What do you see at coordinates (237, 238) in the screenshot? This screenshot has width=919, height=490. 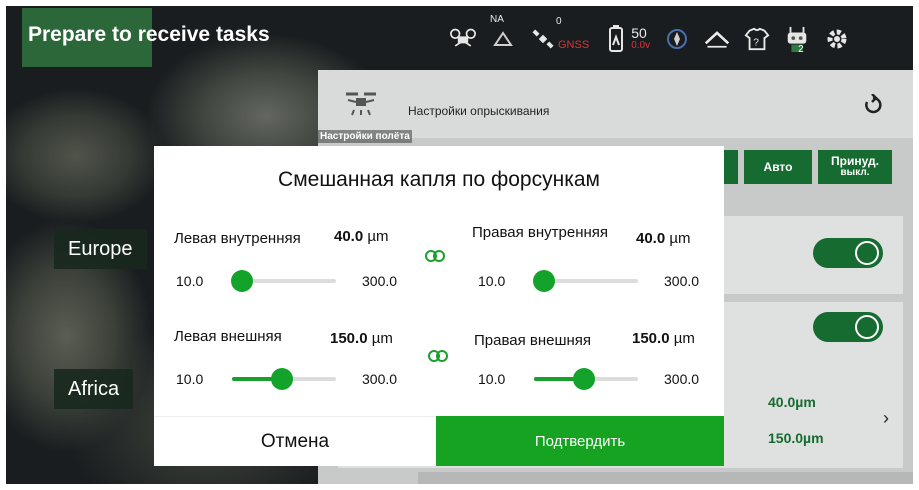 I see `left-inner-label: Левая внутренняя` at bounding box center [237, 238].